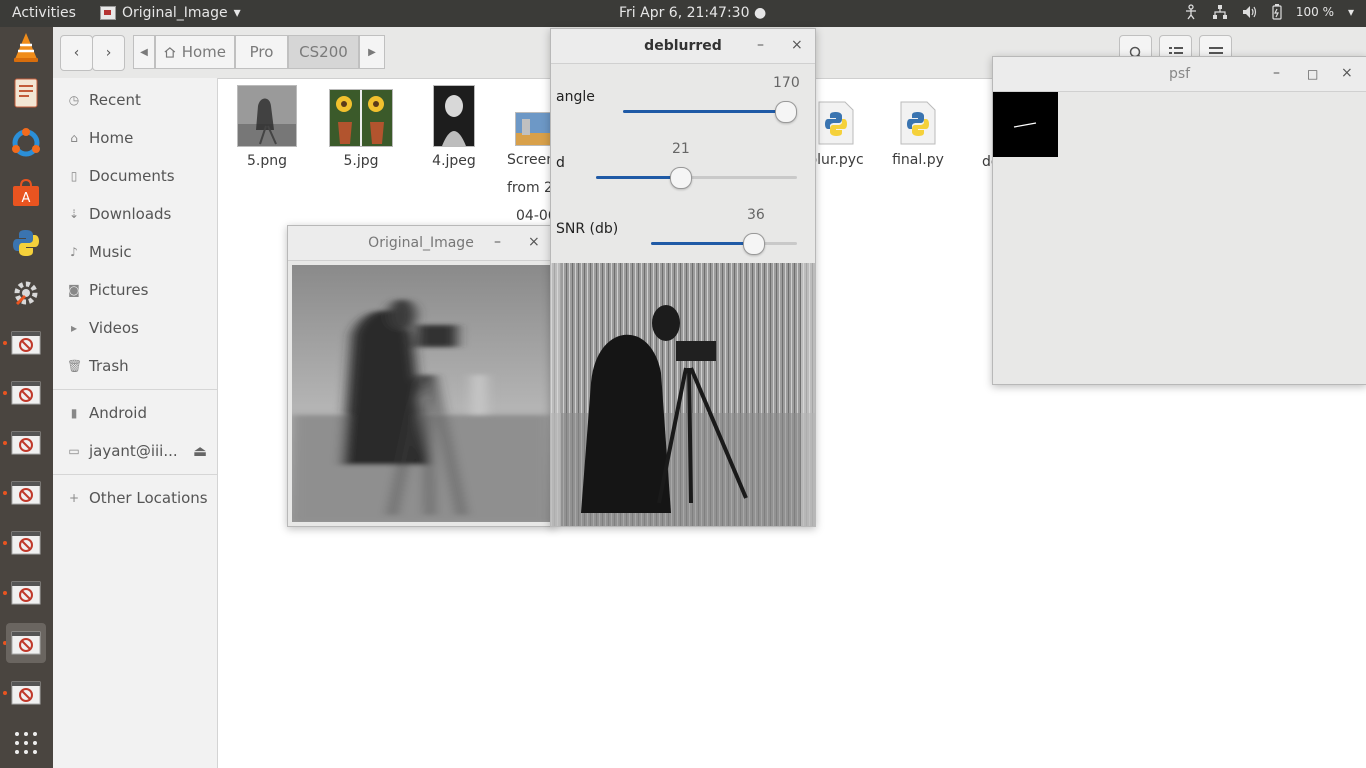 The image size is (1366, 768). I want to click on back-button: ‹, so click(76, 53).